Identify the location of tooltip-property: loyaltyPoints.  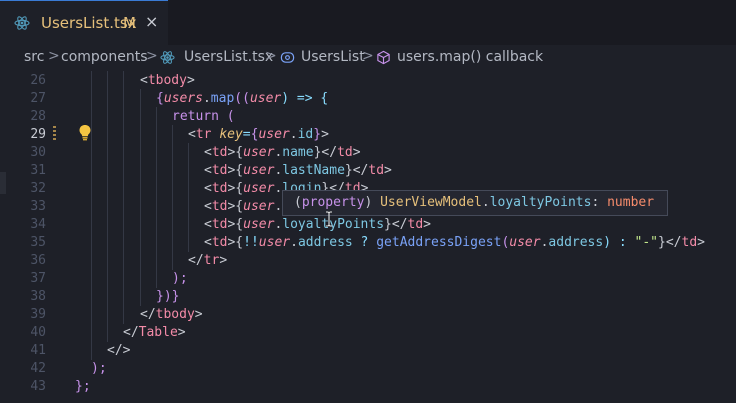
(540, 202).